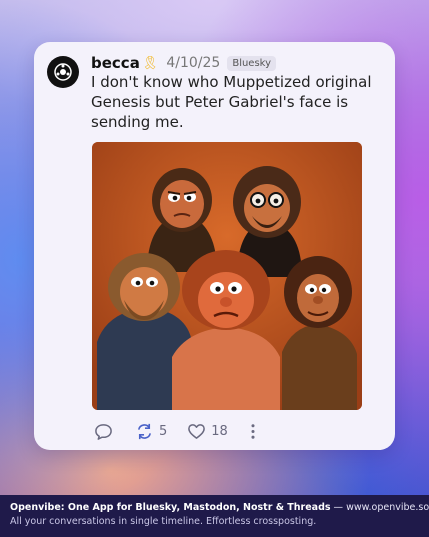  Describe the element at coordinates (252, 63) in the screenshot. I see `network-badge: Bluesky` at that location.